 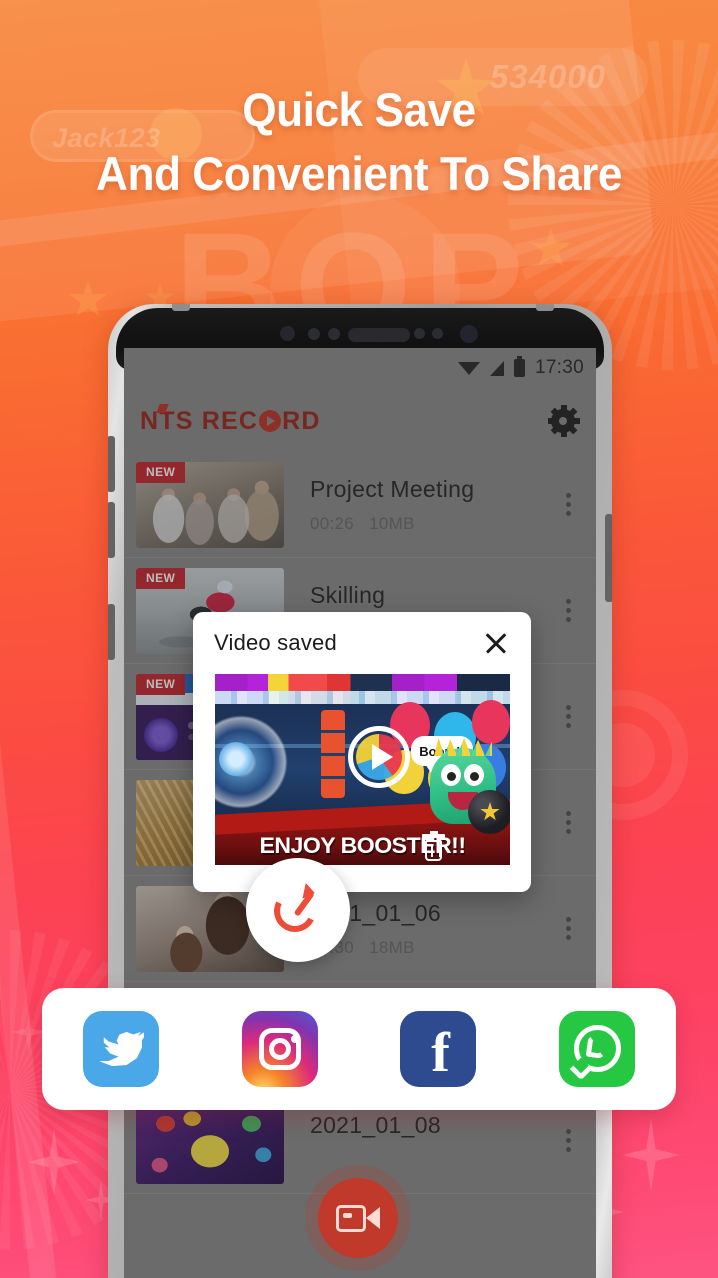 What do you see at coordinates (451, 775) in the screenshot?
I see `monster-eye-left` at bounding box center [451, 775].